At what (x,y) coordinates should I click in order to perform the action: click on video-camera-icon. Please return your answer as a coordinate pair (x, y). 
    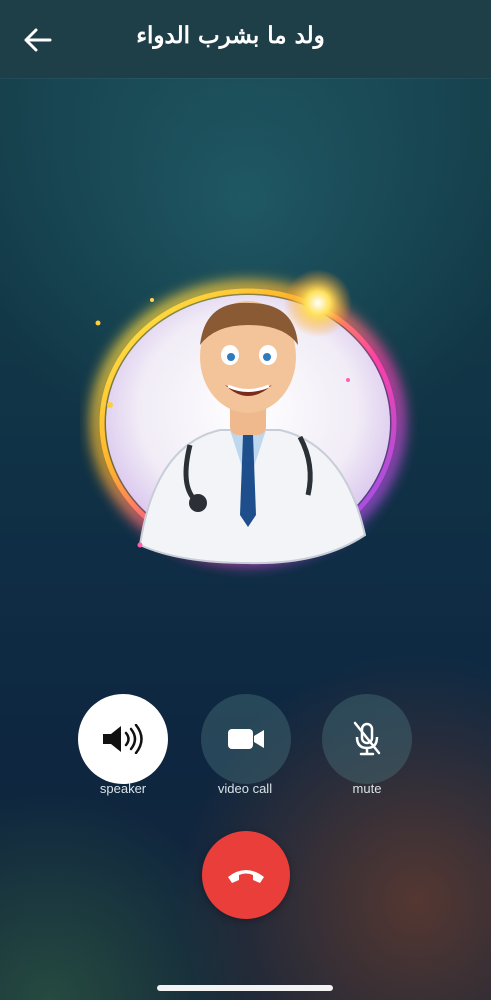
    Looking at the image, I should click on (246, 739).